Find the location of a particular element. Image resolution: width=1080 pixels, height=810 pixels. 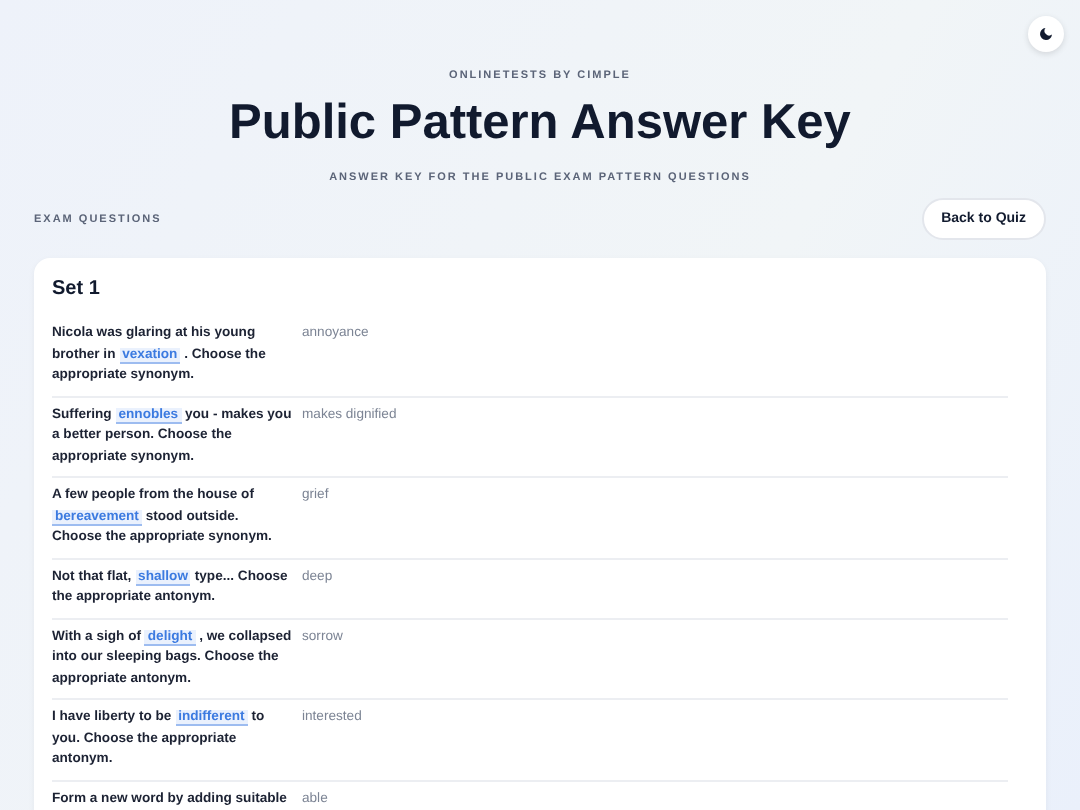

moon-icon is located at coordinates (1046, 34).